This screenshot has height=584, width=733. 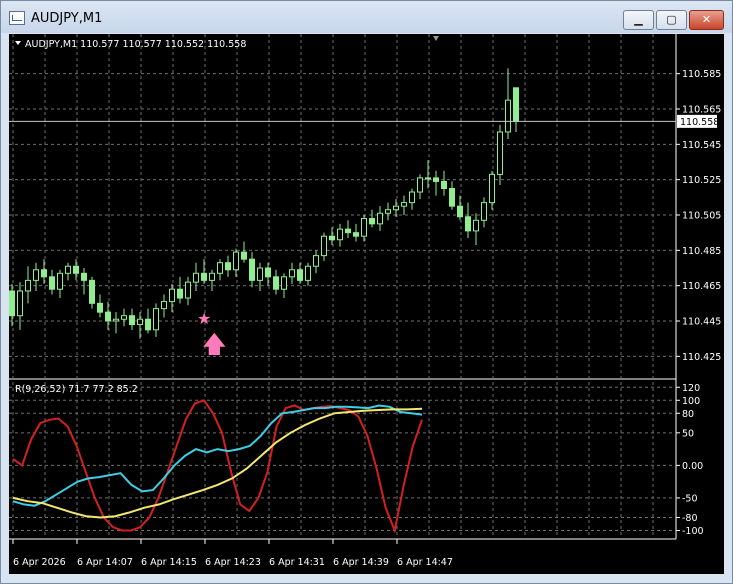 I want to click on price-tick-label: 110.445, so click(x=701, y=322).